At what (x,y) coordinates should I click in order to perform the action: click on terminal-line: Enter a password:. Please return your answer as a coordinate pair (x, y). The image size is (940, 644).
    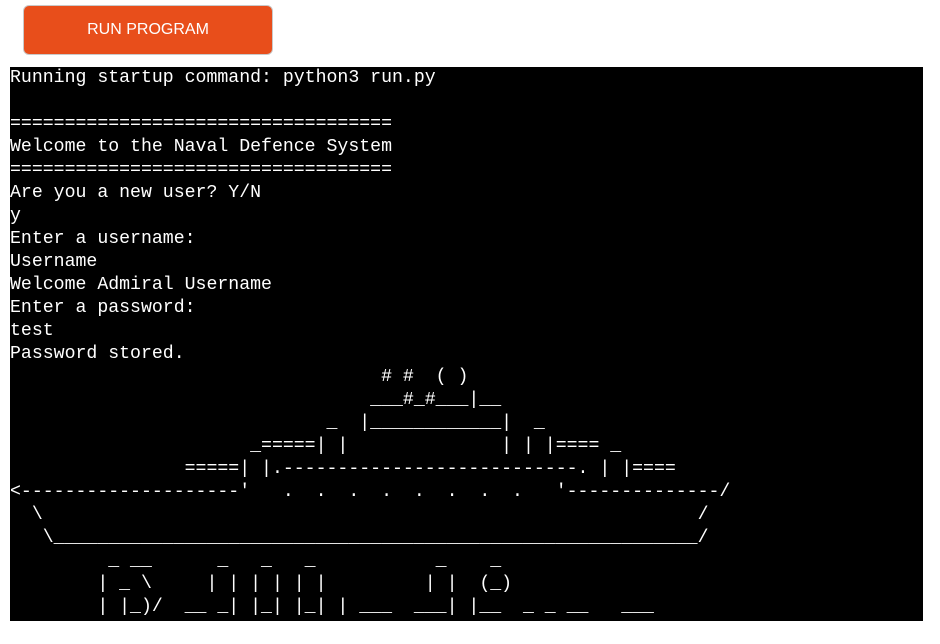
    Looking at the image, I should click on (103, 308).